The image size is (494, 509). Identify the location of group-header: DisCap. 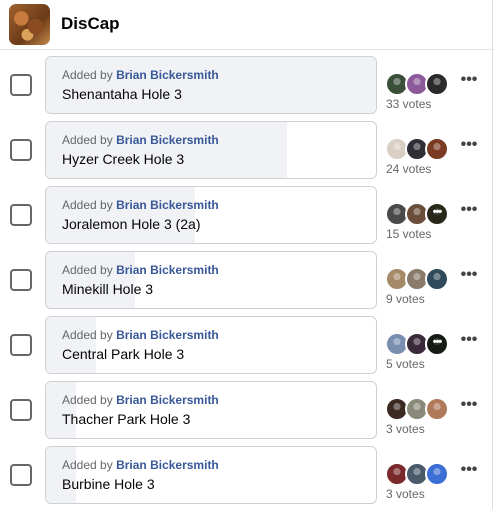
(247, 25).